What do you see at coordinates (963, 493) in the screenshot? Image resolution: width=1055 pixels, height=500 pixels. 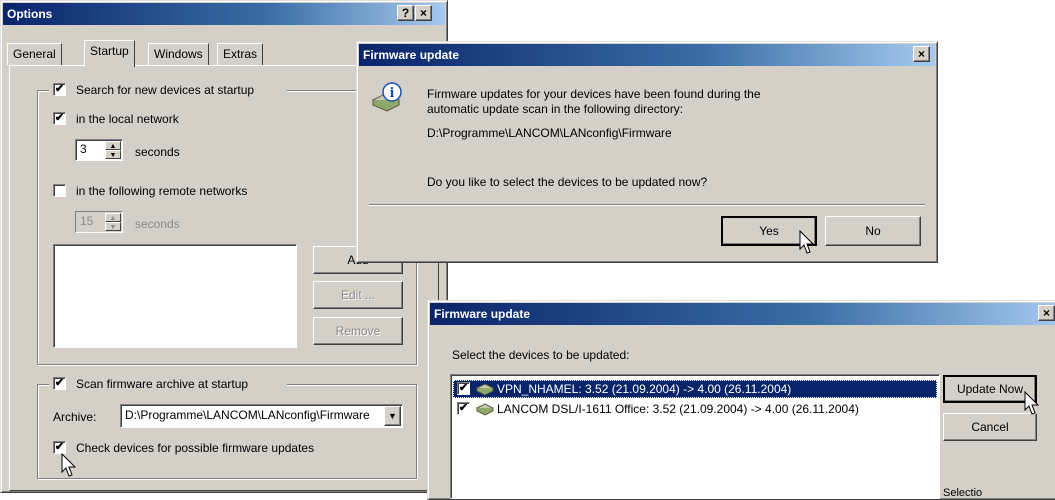 I see `partial-label: Selectio` at bounding box center [963, 493].